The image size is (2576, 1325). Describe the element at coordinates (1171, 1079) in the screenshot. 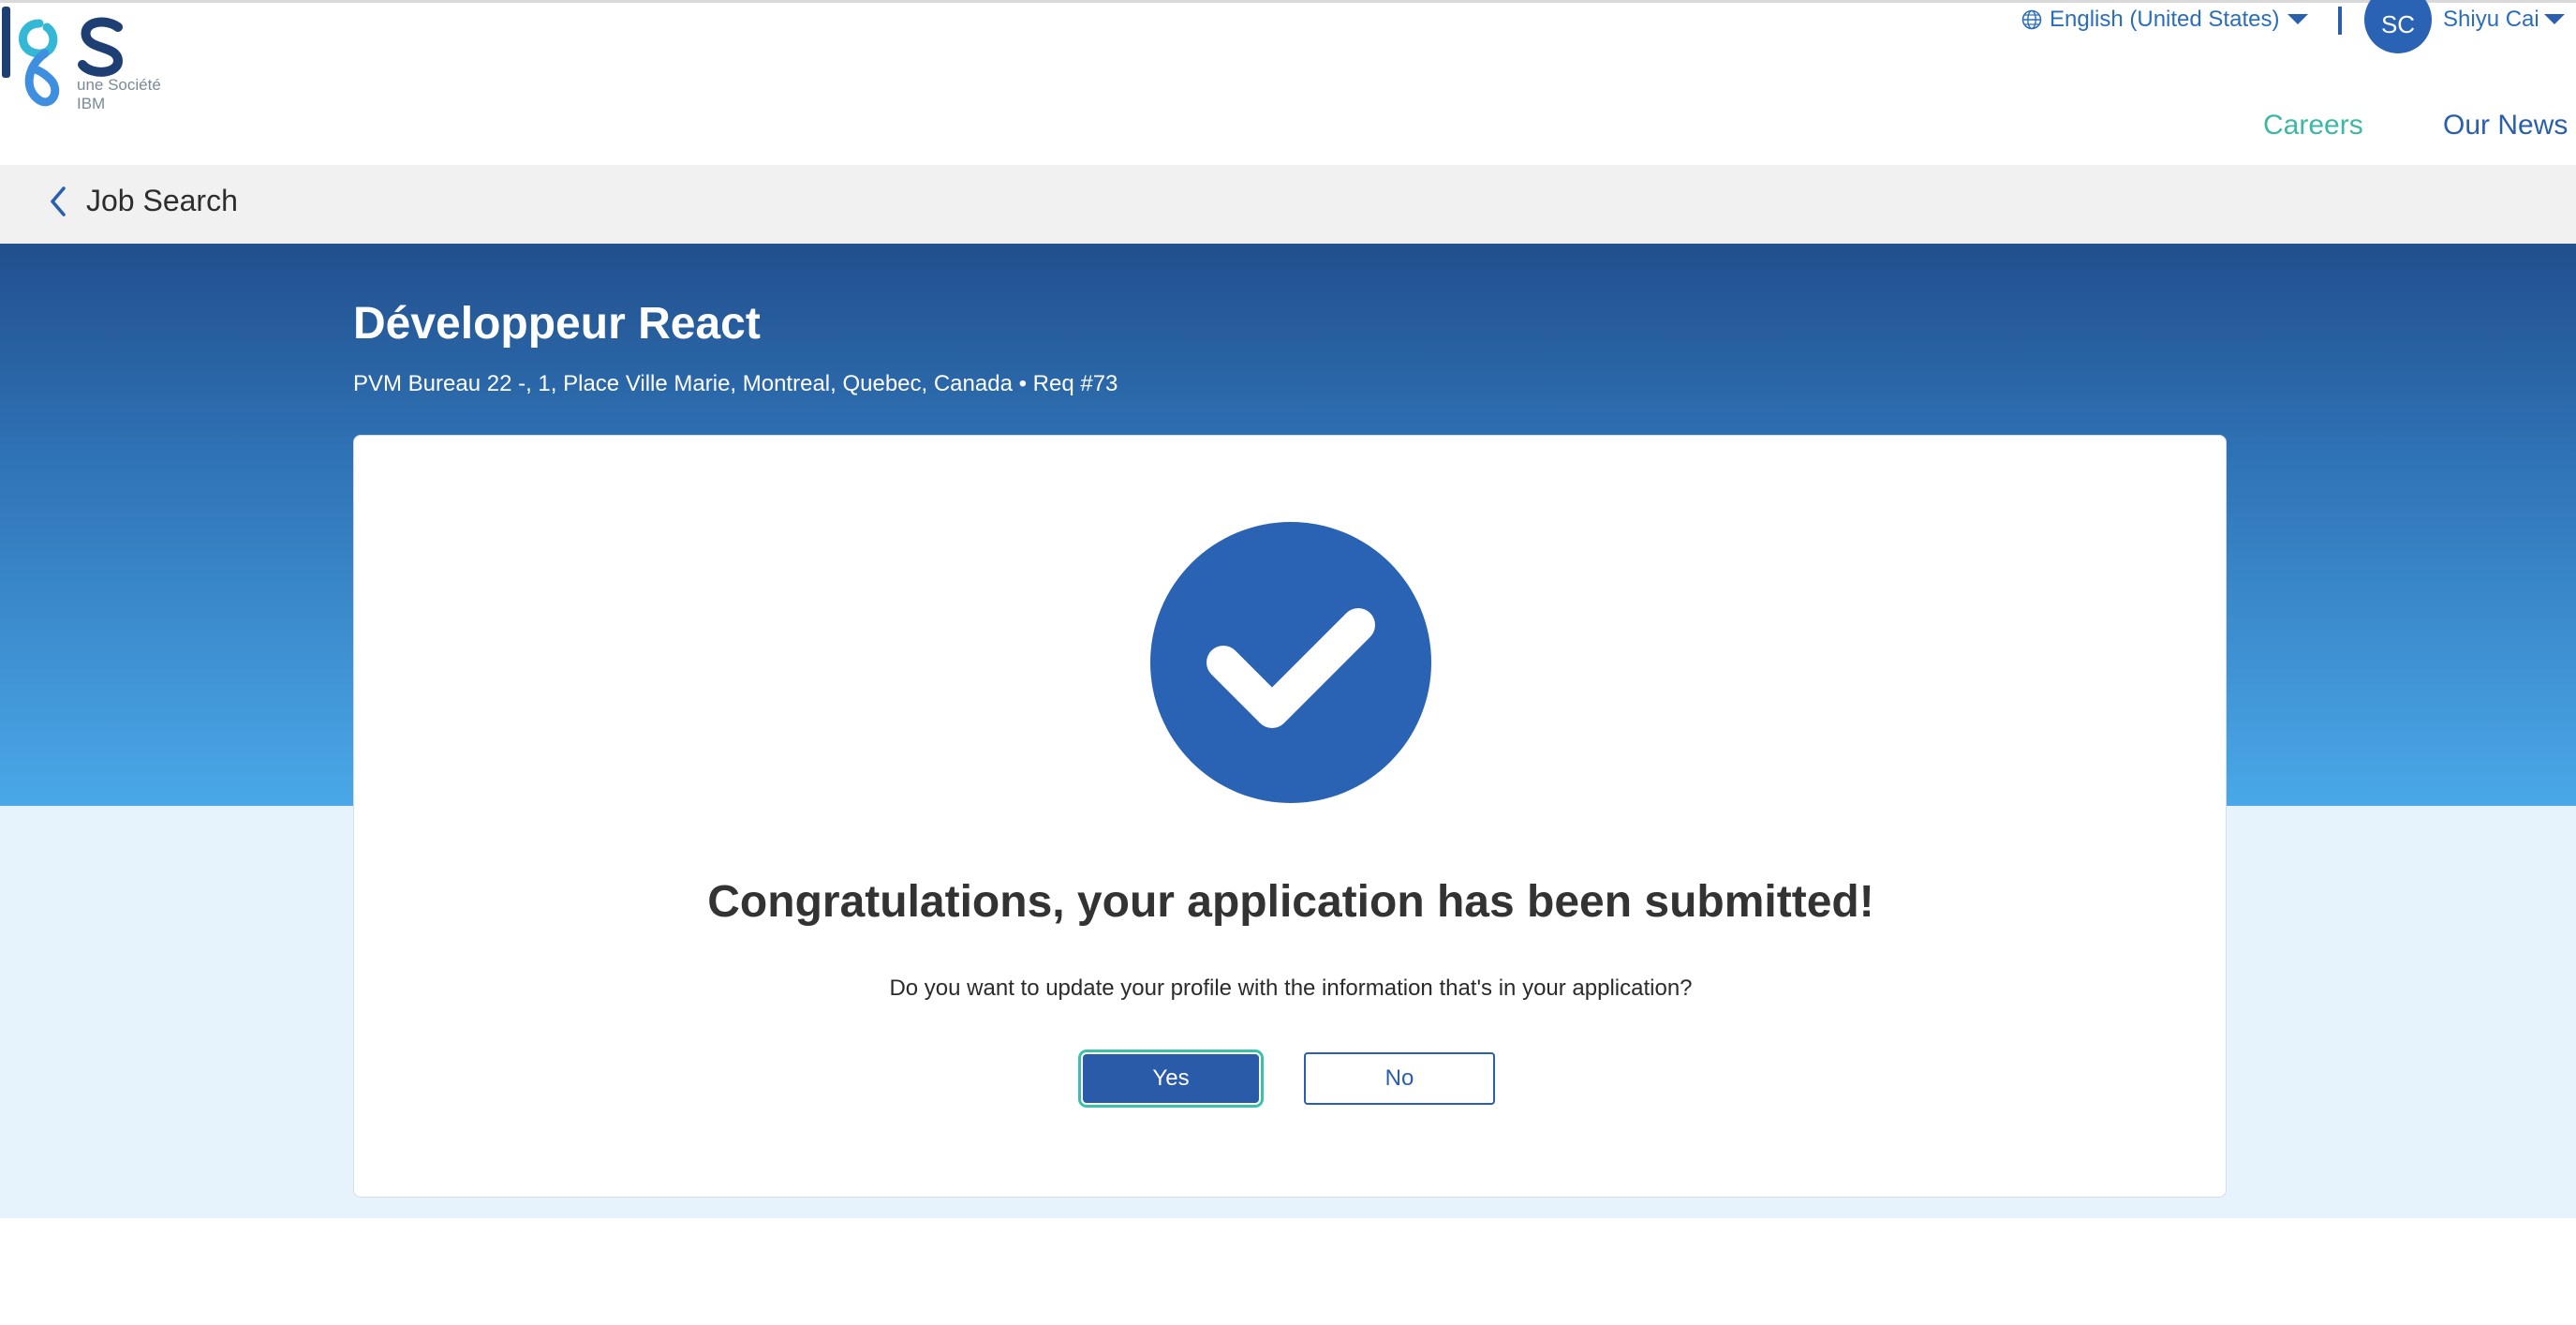

I see `yes-button: Yes` at that location.